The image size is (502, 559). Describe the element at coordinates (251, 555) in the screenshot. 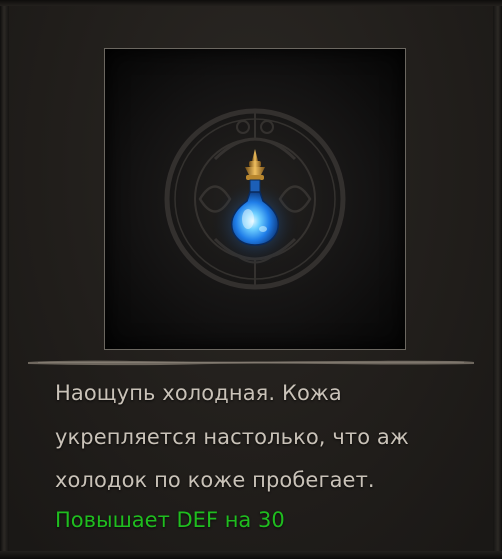

I see `panel-border-bottom` at that location.